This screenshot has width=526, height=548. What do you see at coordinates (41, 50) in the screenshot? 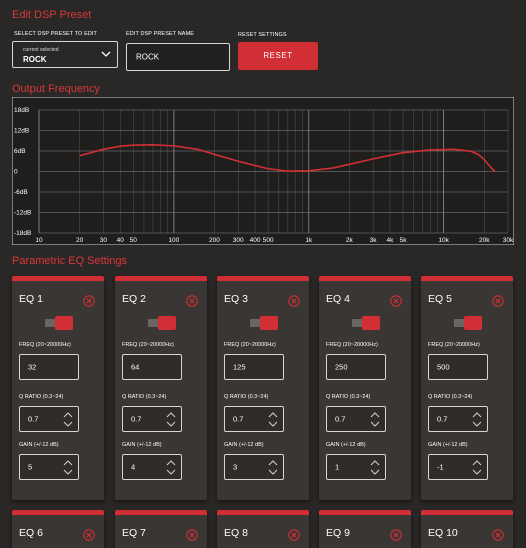
I see `current-selected-label: current selected` at bounding box center [41, 50].